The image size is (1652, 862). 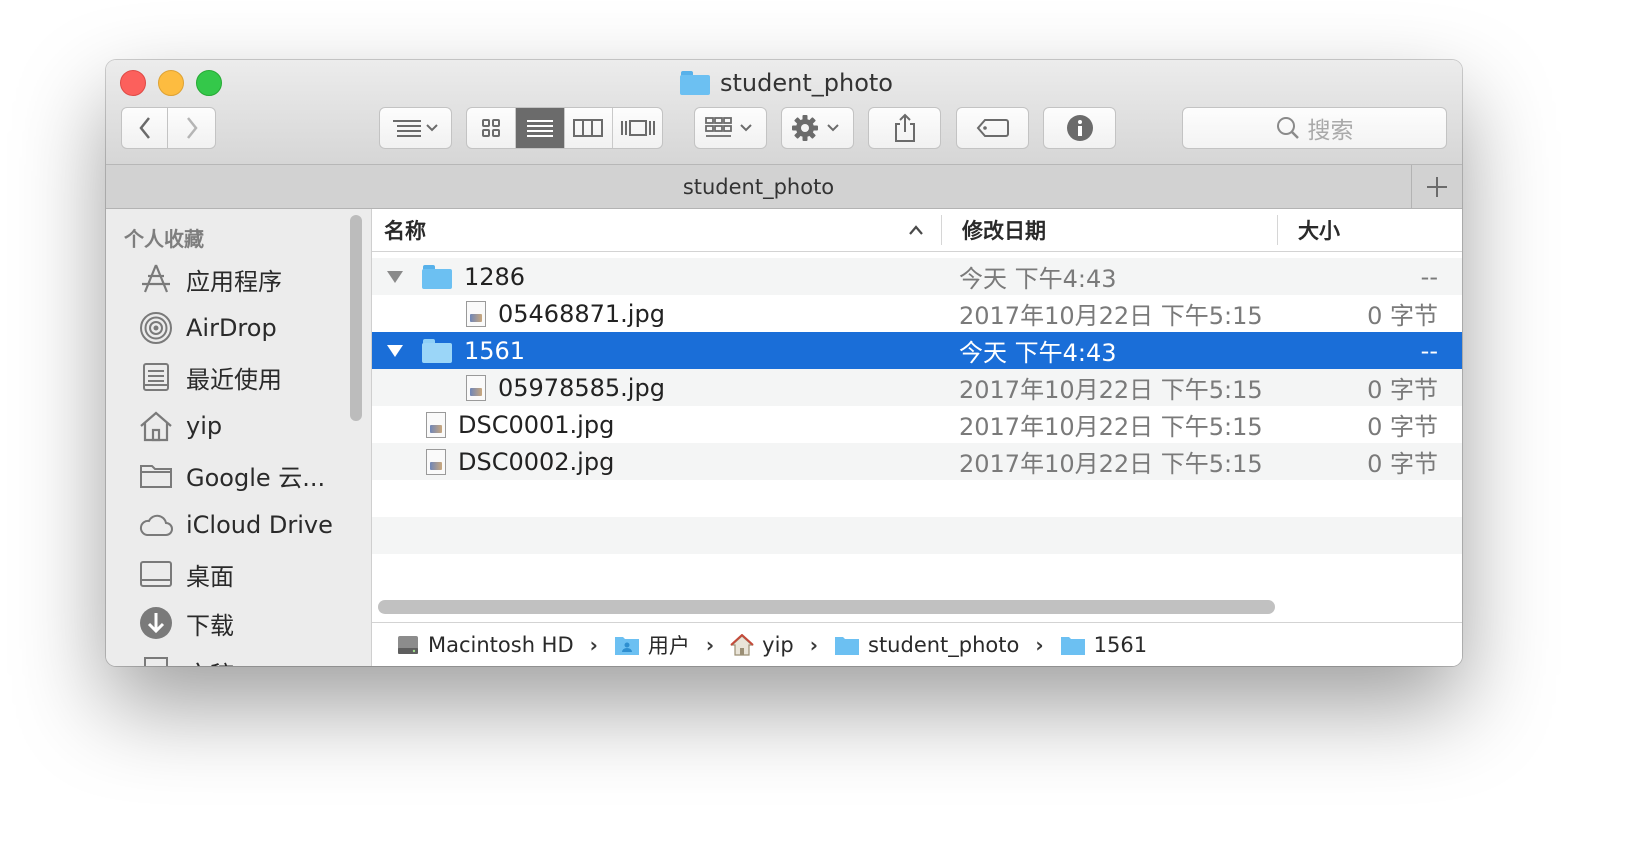 I want to click on airdrop-icon, so click(x=156, y=328).